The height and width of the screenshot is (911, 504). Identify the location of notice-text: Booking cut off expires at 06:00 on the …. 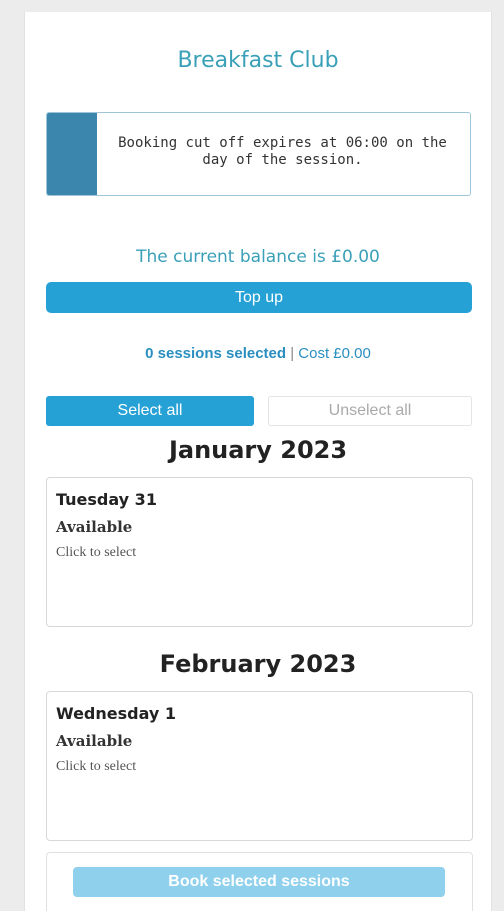
(282, 151).